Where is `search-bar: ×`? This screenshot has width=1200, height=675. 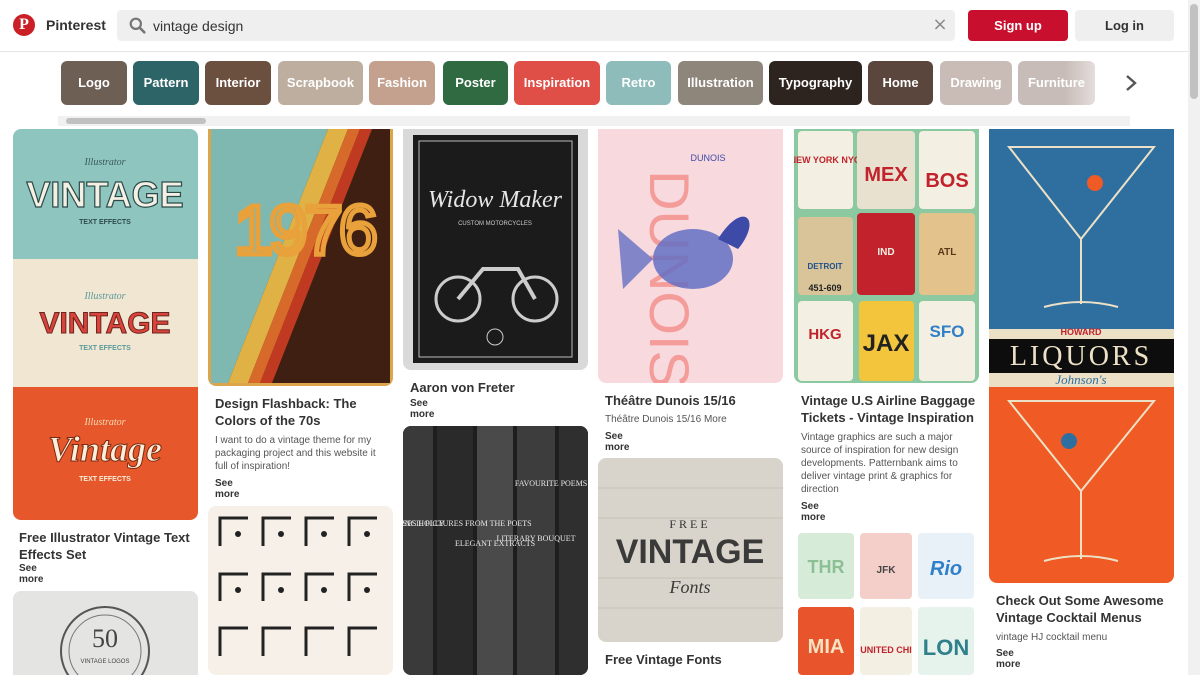
search-bar: × is located at coordinates (536, 25).